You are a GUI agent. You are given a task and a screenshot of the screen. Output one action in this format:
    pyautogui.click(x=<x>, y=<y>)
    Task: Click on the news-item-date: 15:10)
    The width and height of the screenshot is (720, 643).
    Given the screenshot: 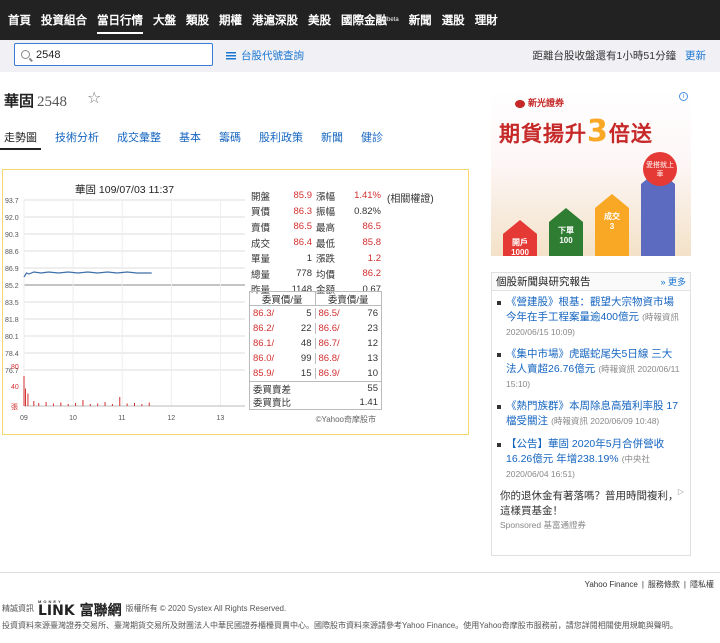 What is the action you would take?
    pyautogui.click(x=518, y=384)
    